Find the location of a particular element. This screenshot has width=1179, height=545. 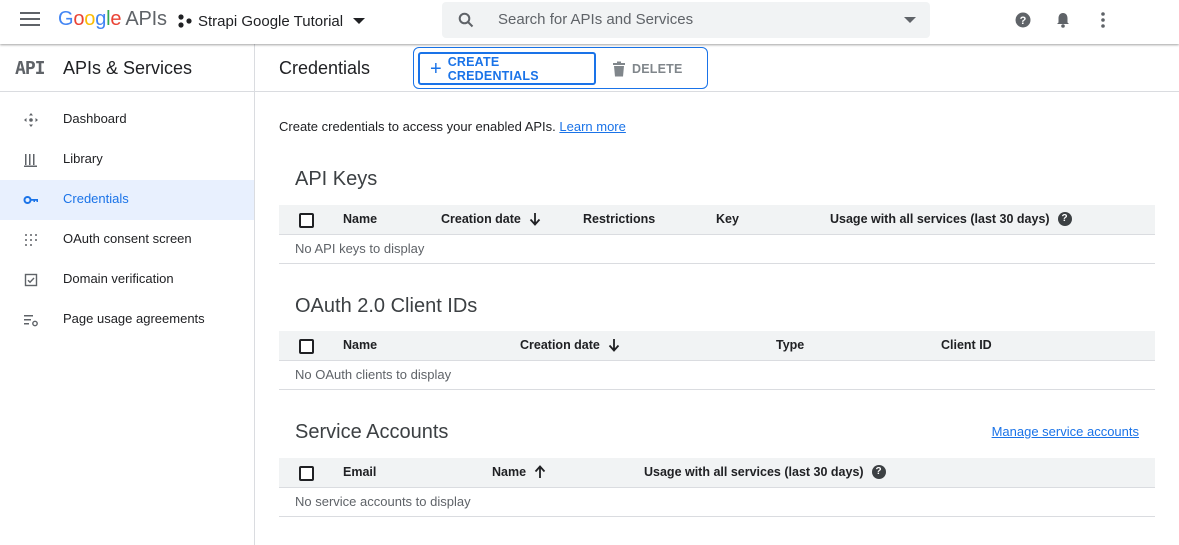

chevron-down-icon is located at coordinates (359, 21).